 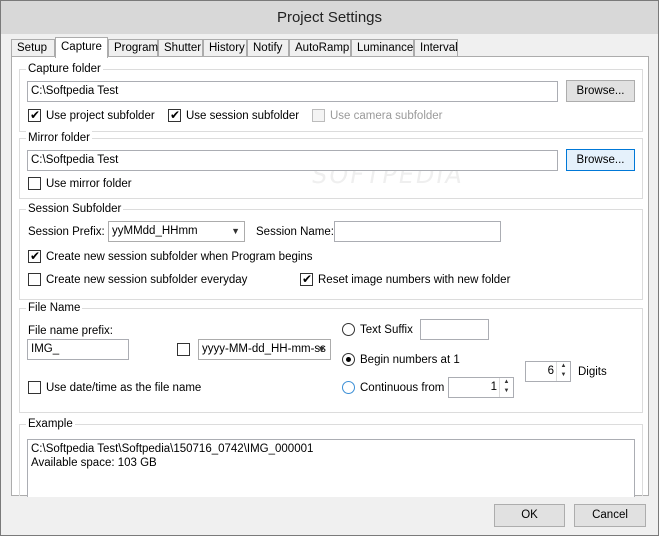 What do you see at coordinates (64, 69) in the screenshot?
I see `capture-folder-title: Capture folder` at bounding box center [64, 69].